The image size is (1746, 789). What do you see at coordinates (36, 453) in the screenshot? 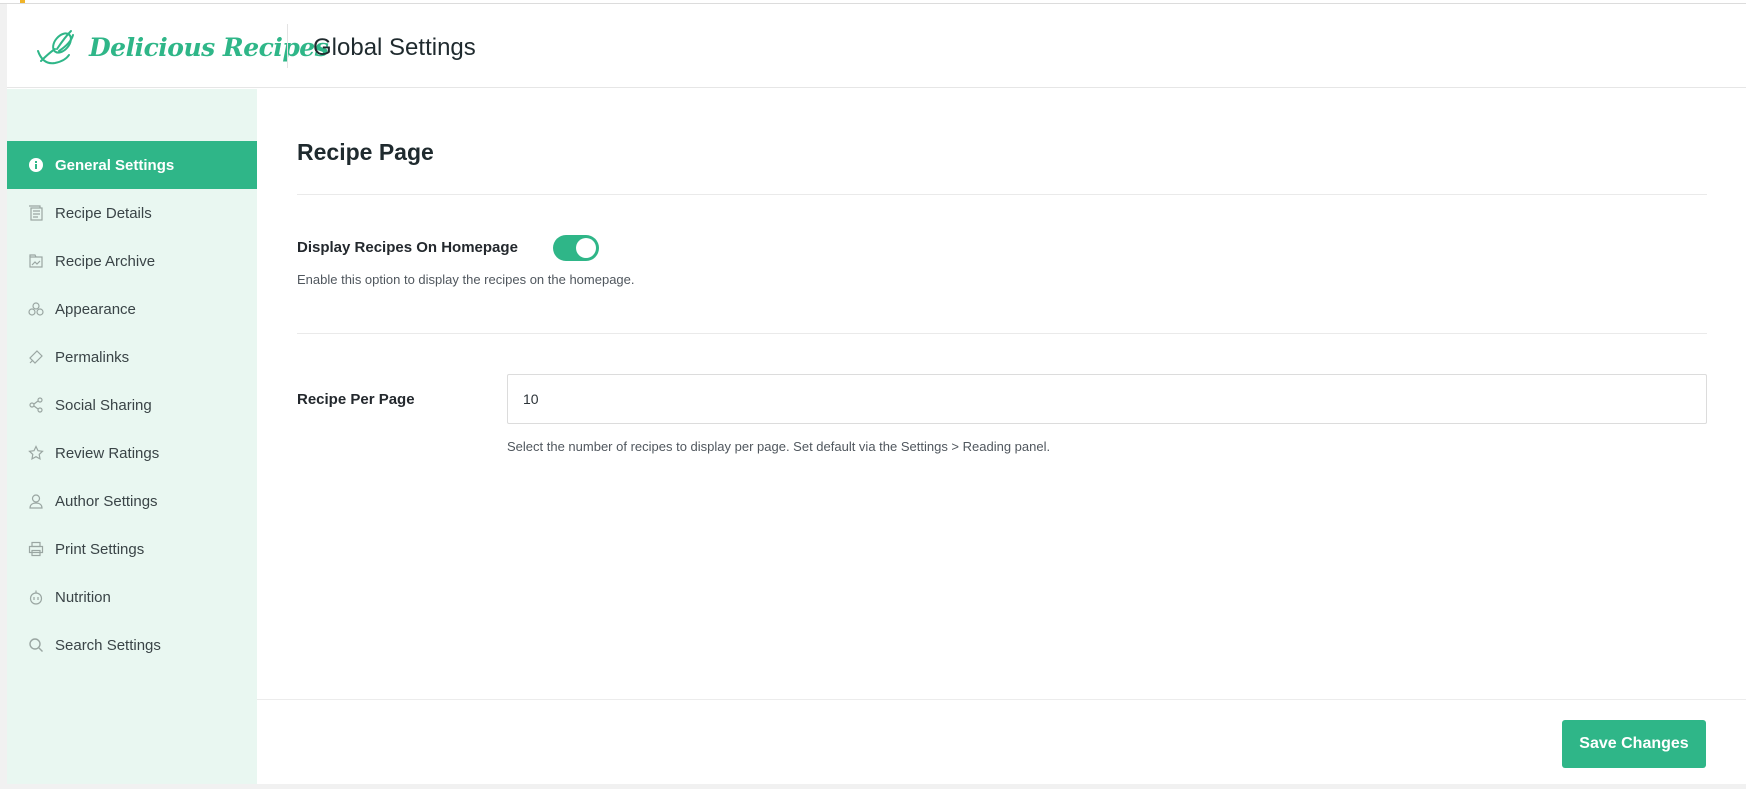
I see `star-icon` at bounding box center [36, 453].